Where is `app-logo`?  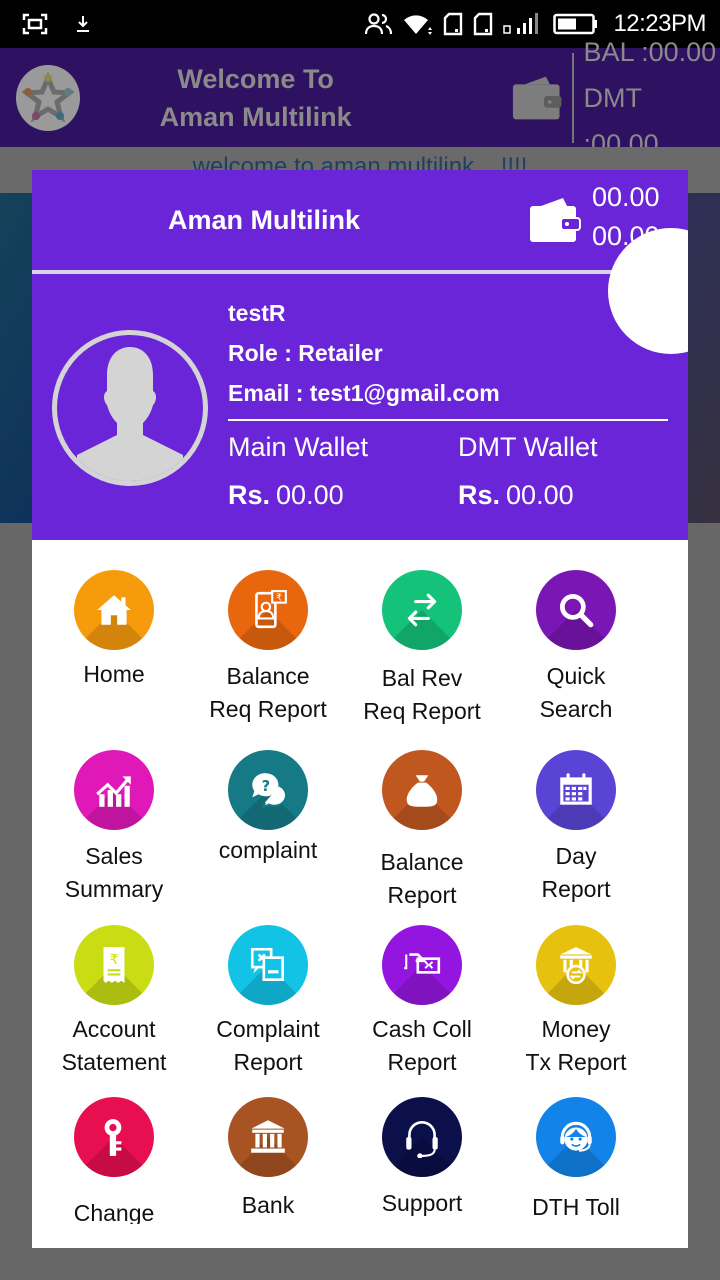
app-logo is located at coordinates (48, 97).